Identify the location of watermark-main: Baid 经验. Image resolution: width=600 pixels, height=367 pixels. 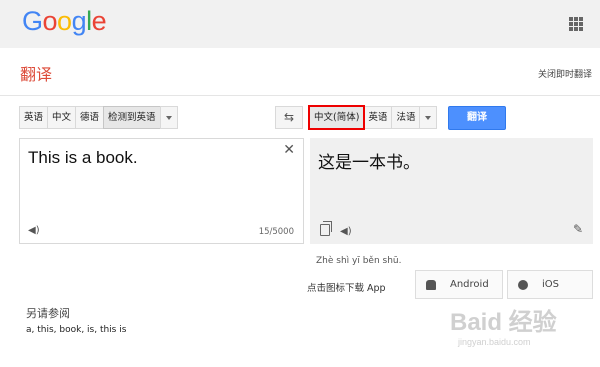
(503, 322).